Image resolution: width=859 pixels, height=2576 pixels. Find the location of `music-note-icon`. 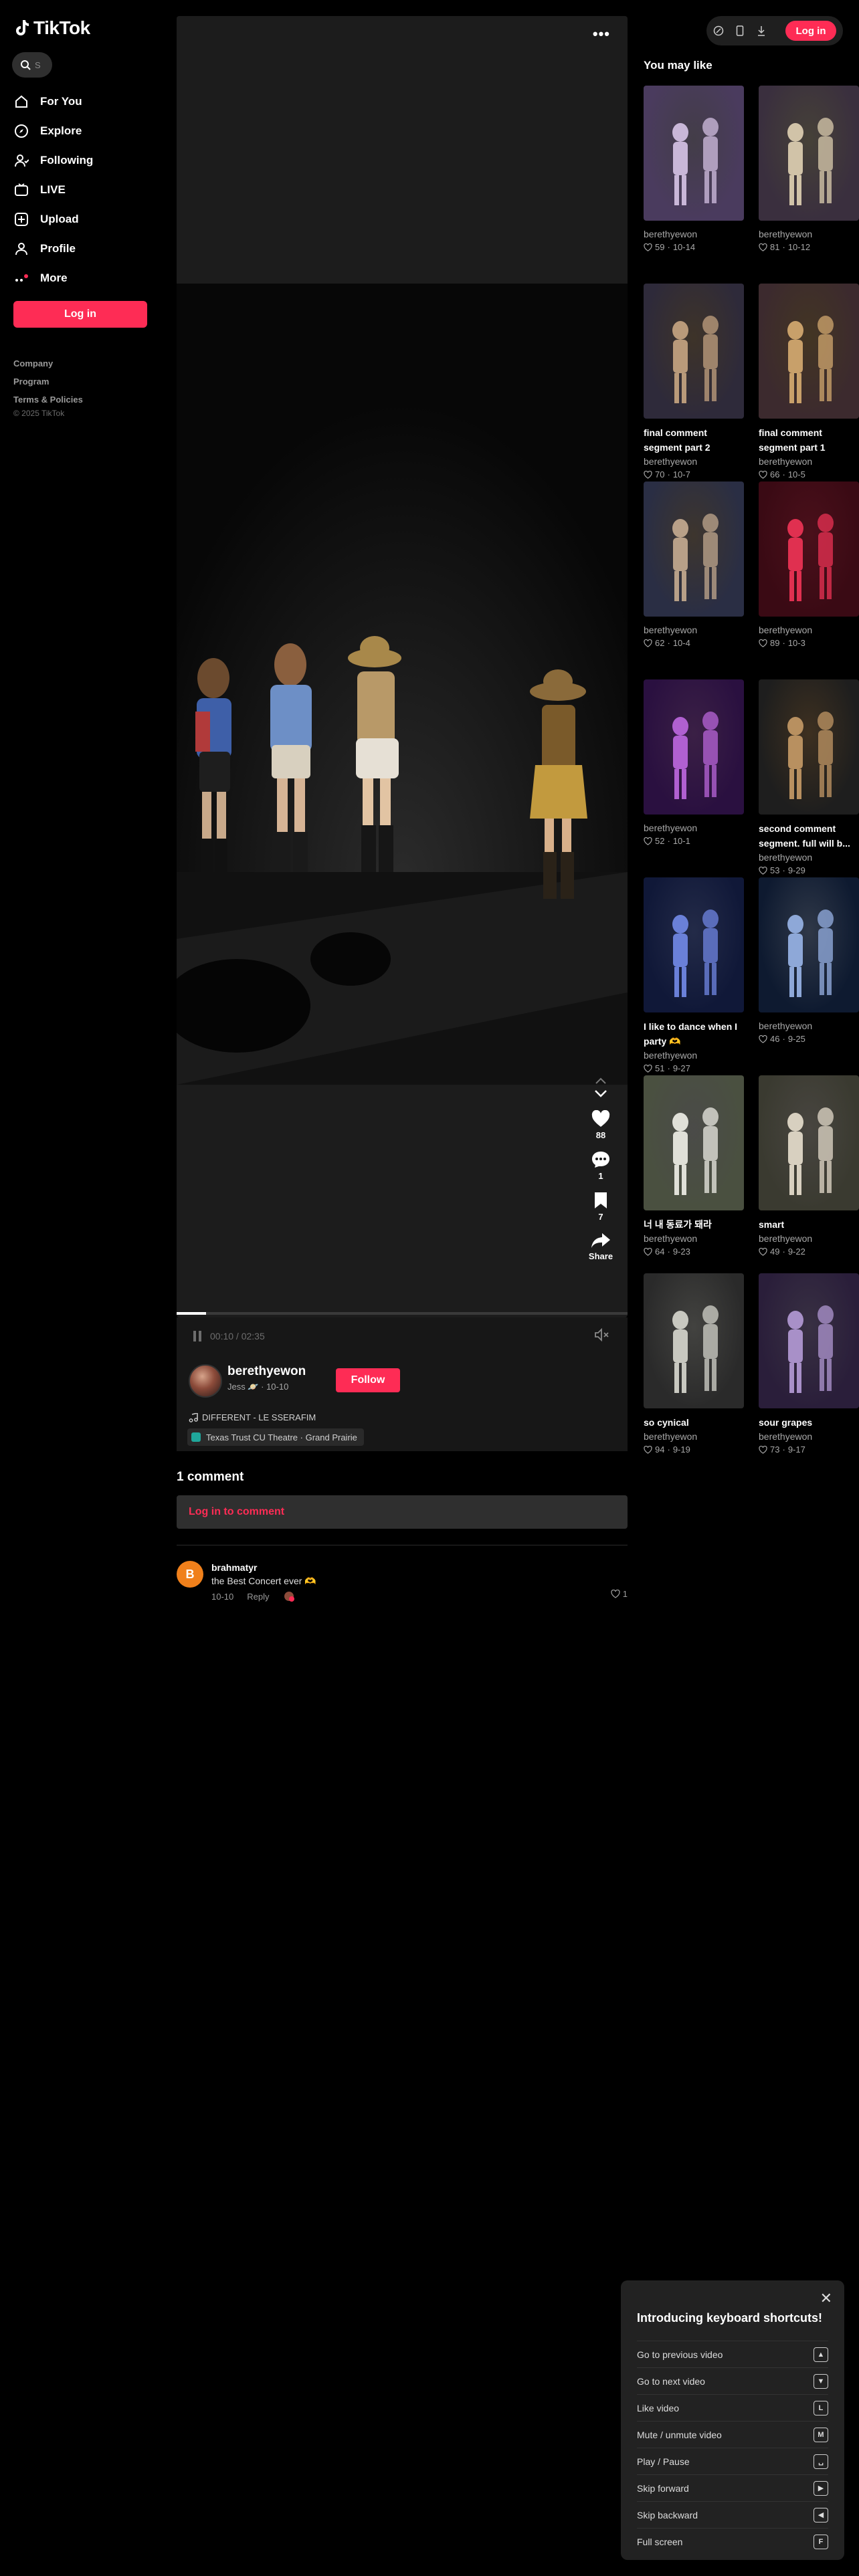

music-note-icon is located at coordinates (193, 1417).